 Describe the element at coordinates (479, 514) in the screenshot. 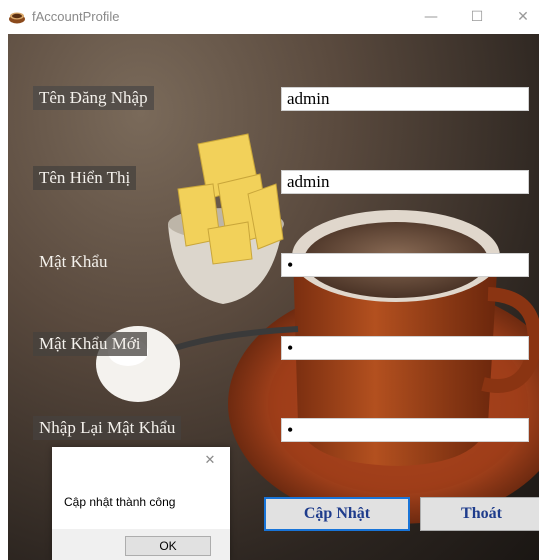

I see `exit-button: Thoát` at that location.